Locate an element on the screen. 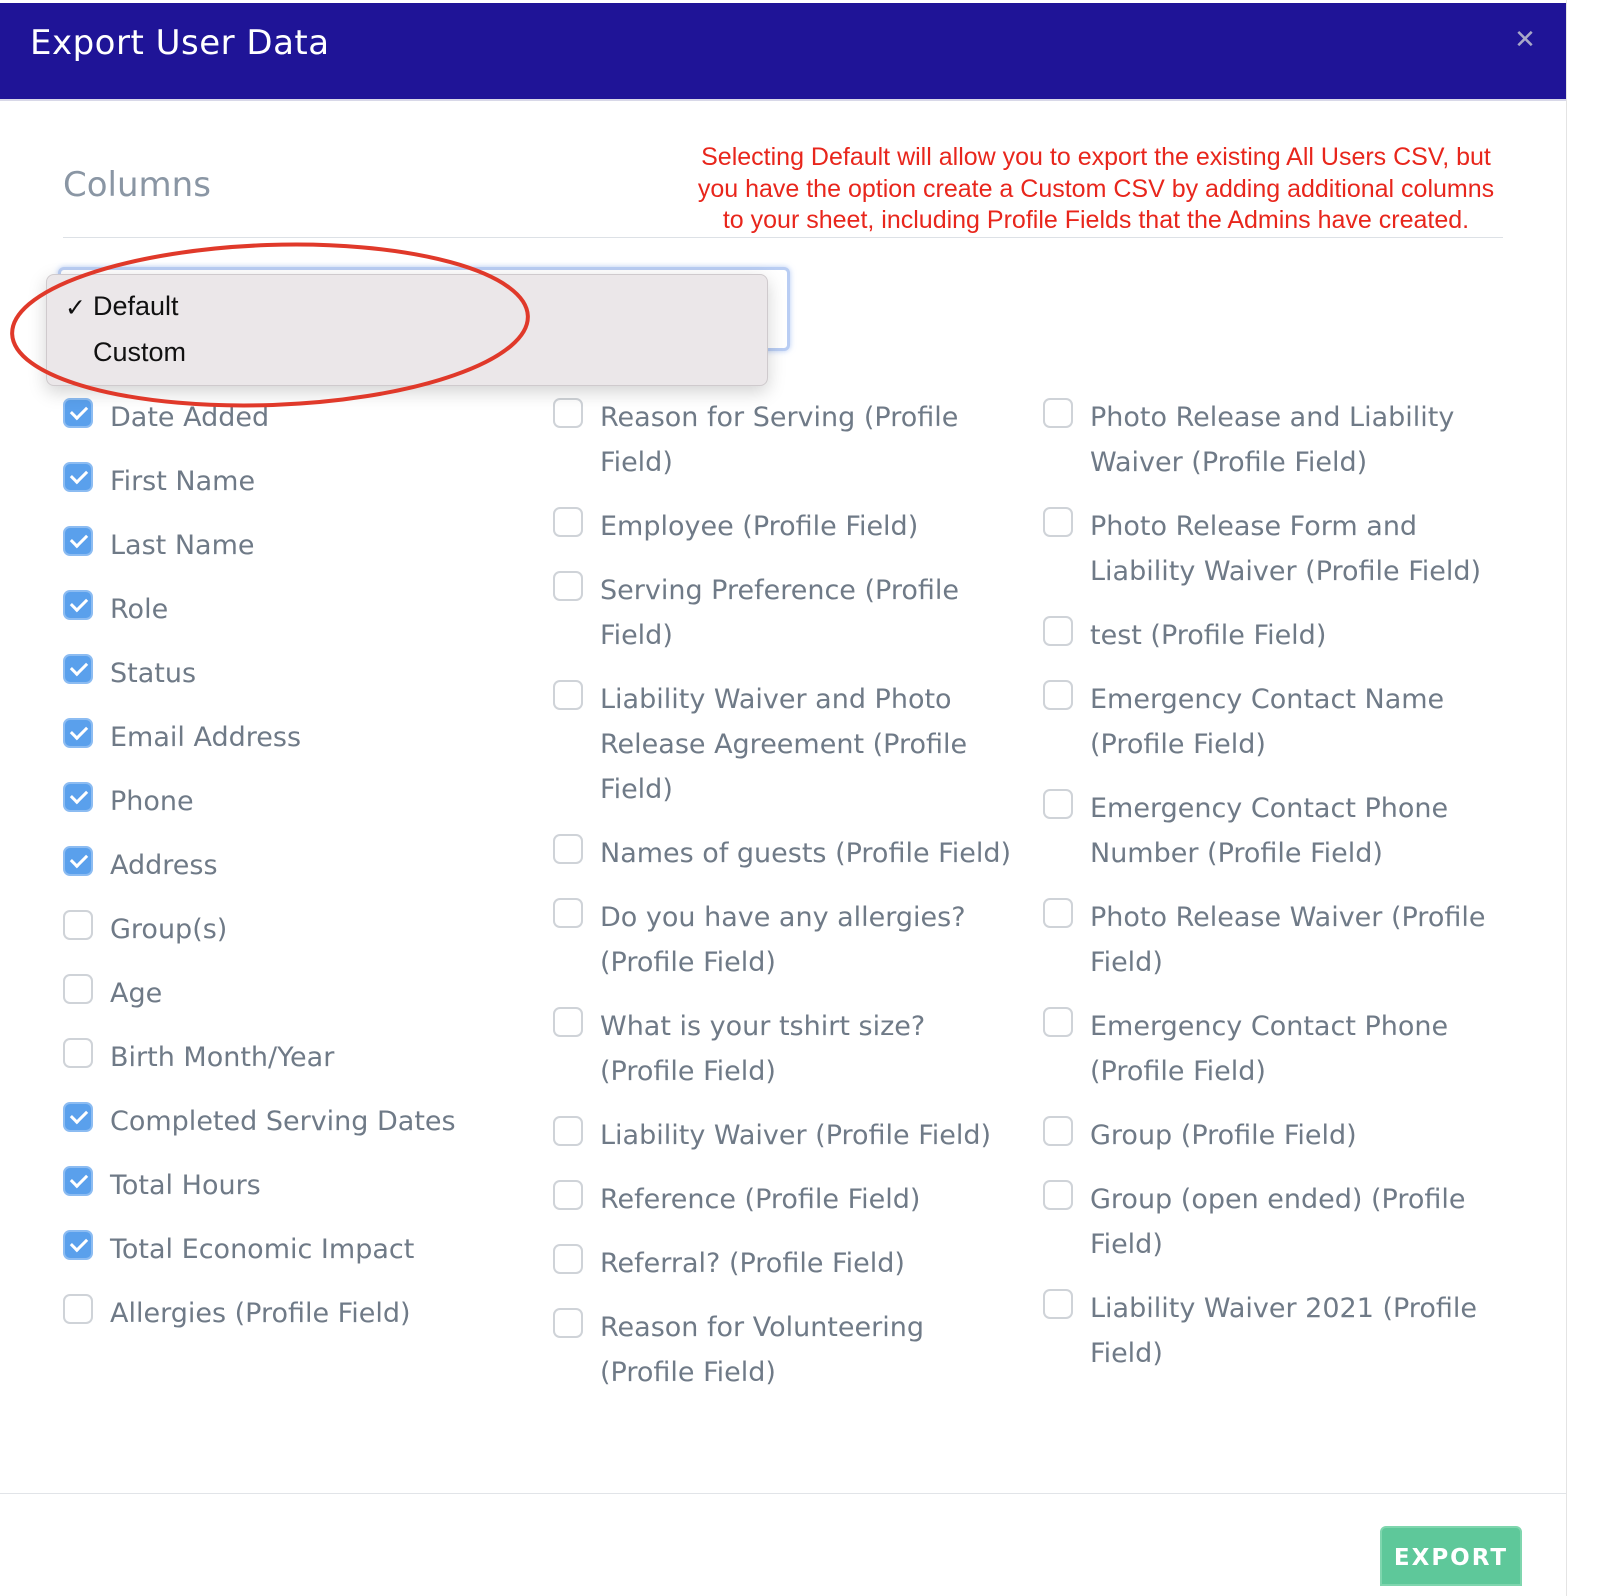  checkbox-label: Referral? (Profile Field) is located at coordinates (752, 1263).